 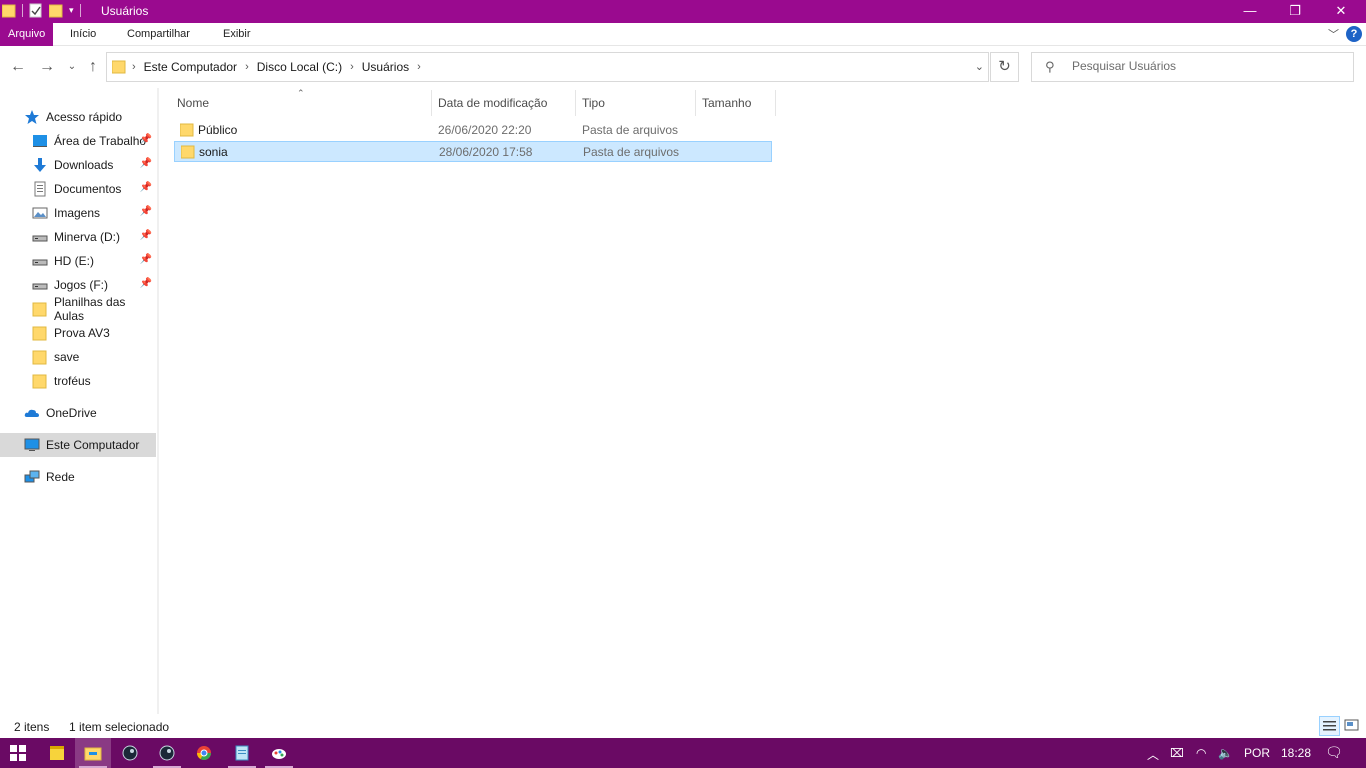 I want to click on clock: 18:28, so click(x=1296, y=753).